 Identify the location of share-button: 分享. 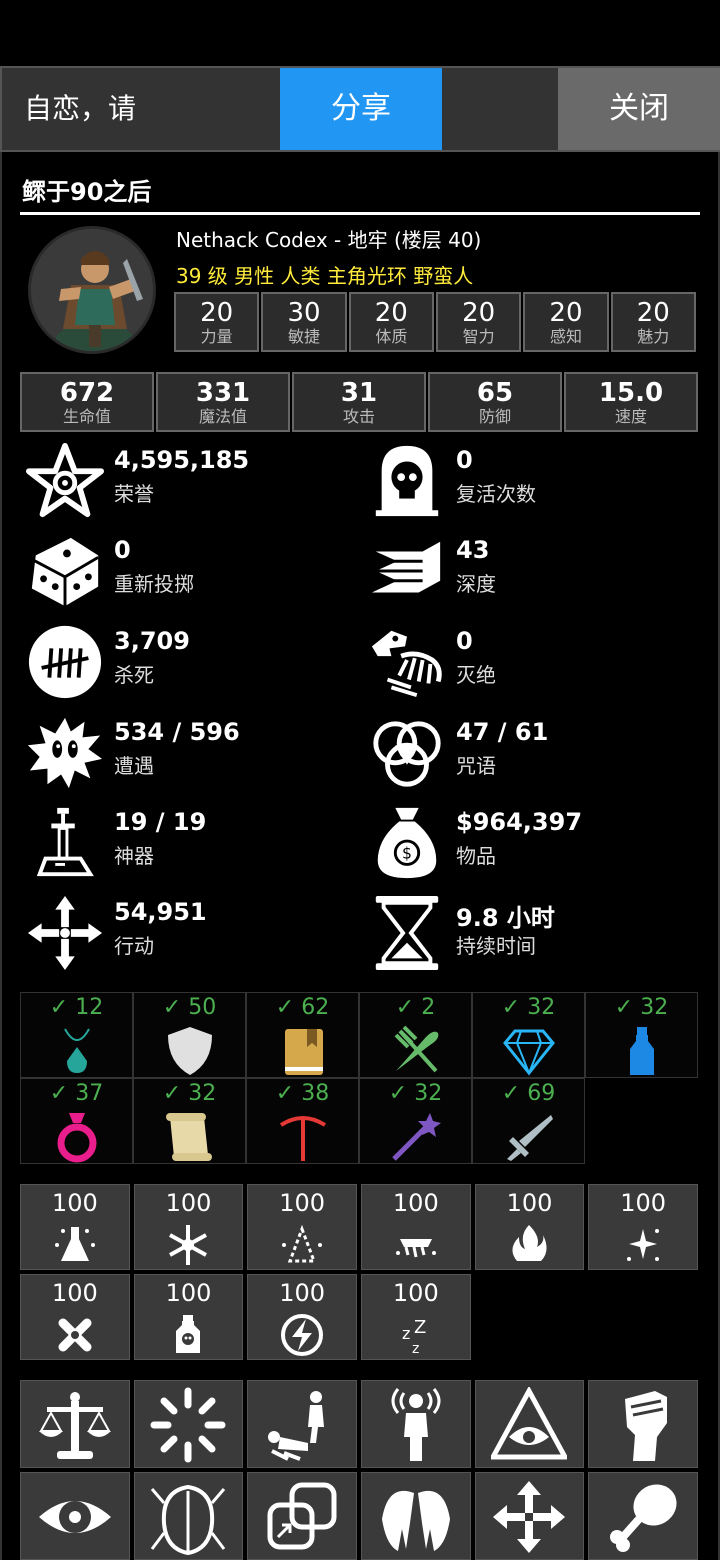
(361, 109).